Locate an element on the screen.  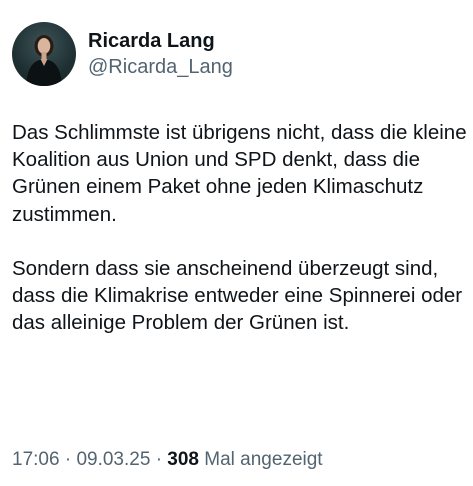
tweet-meta: 17:06 · 09.03.25 · 308 Mal angezeigt is located at coordinates (167, 460).